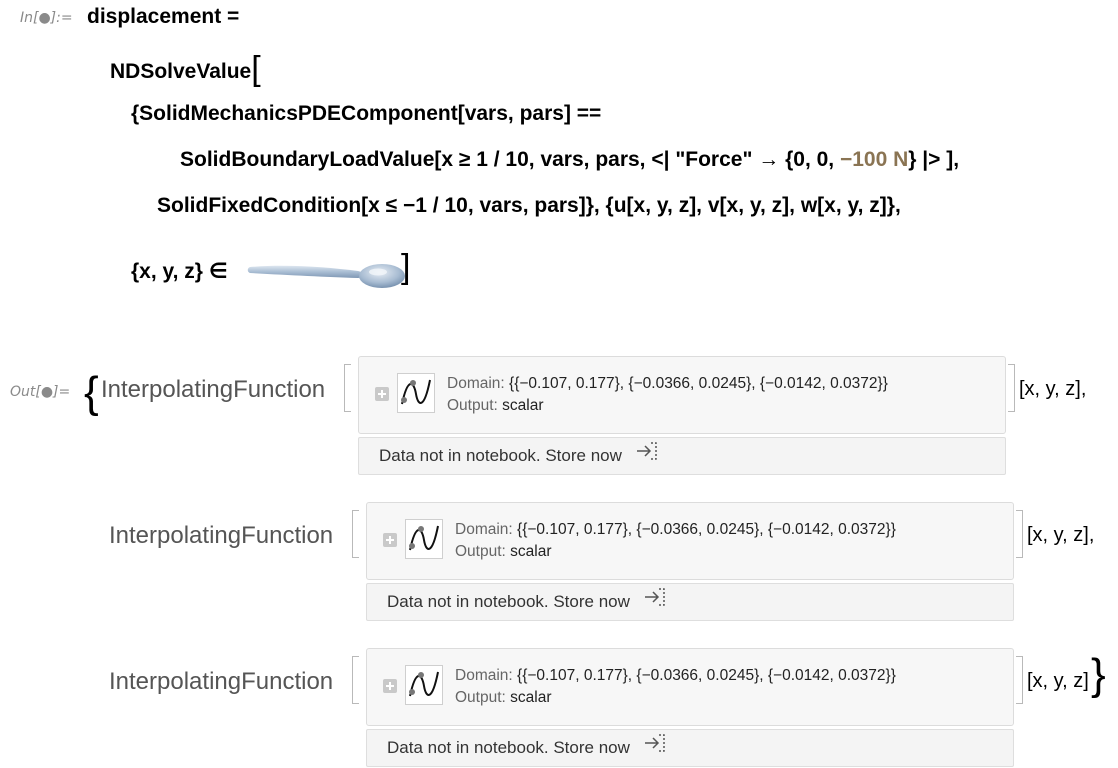 This screenshot has height=768, width=1118. Describe the element at coordinates (1098, 674) in the screenshot. I see `output-close-brace: }` at that location.